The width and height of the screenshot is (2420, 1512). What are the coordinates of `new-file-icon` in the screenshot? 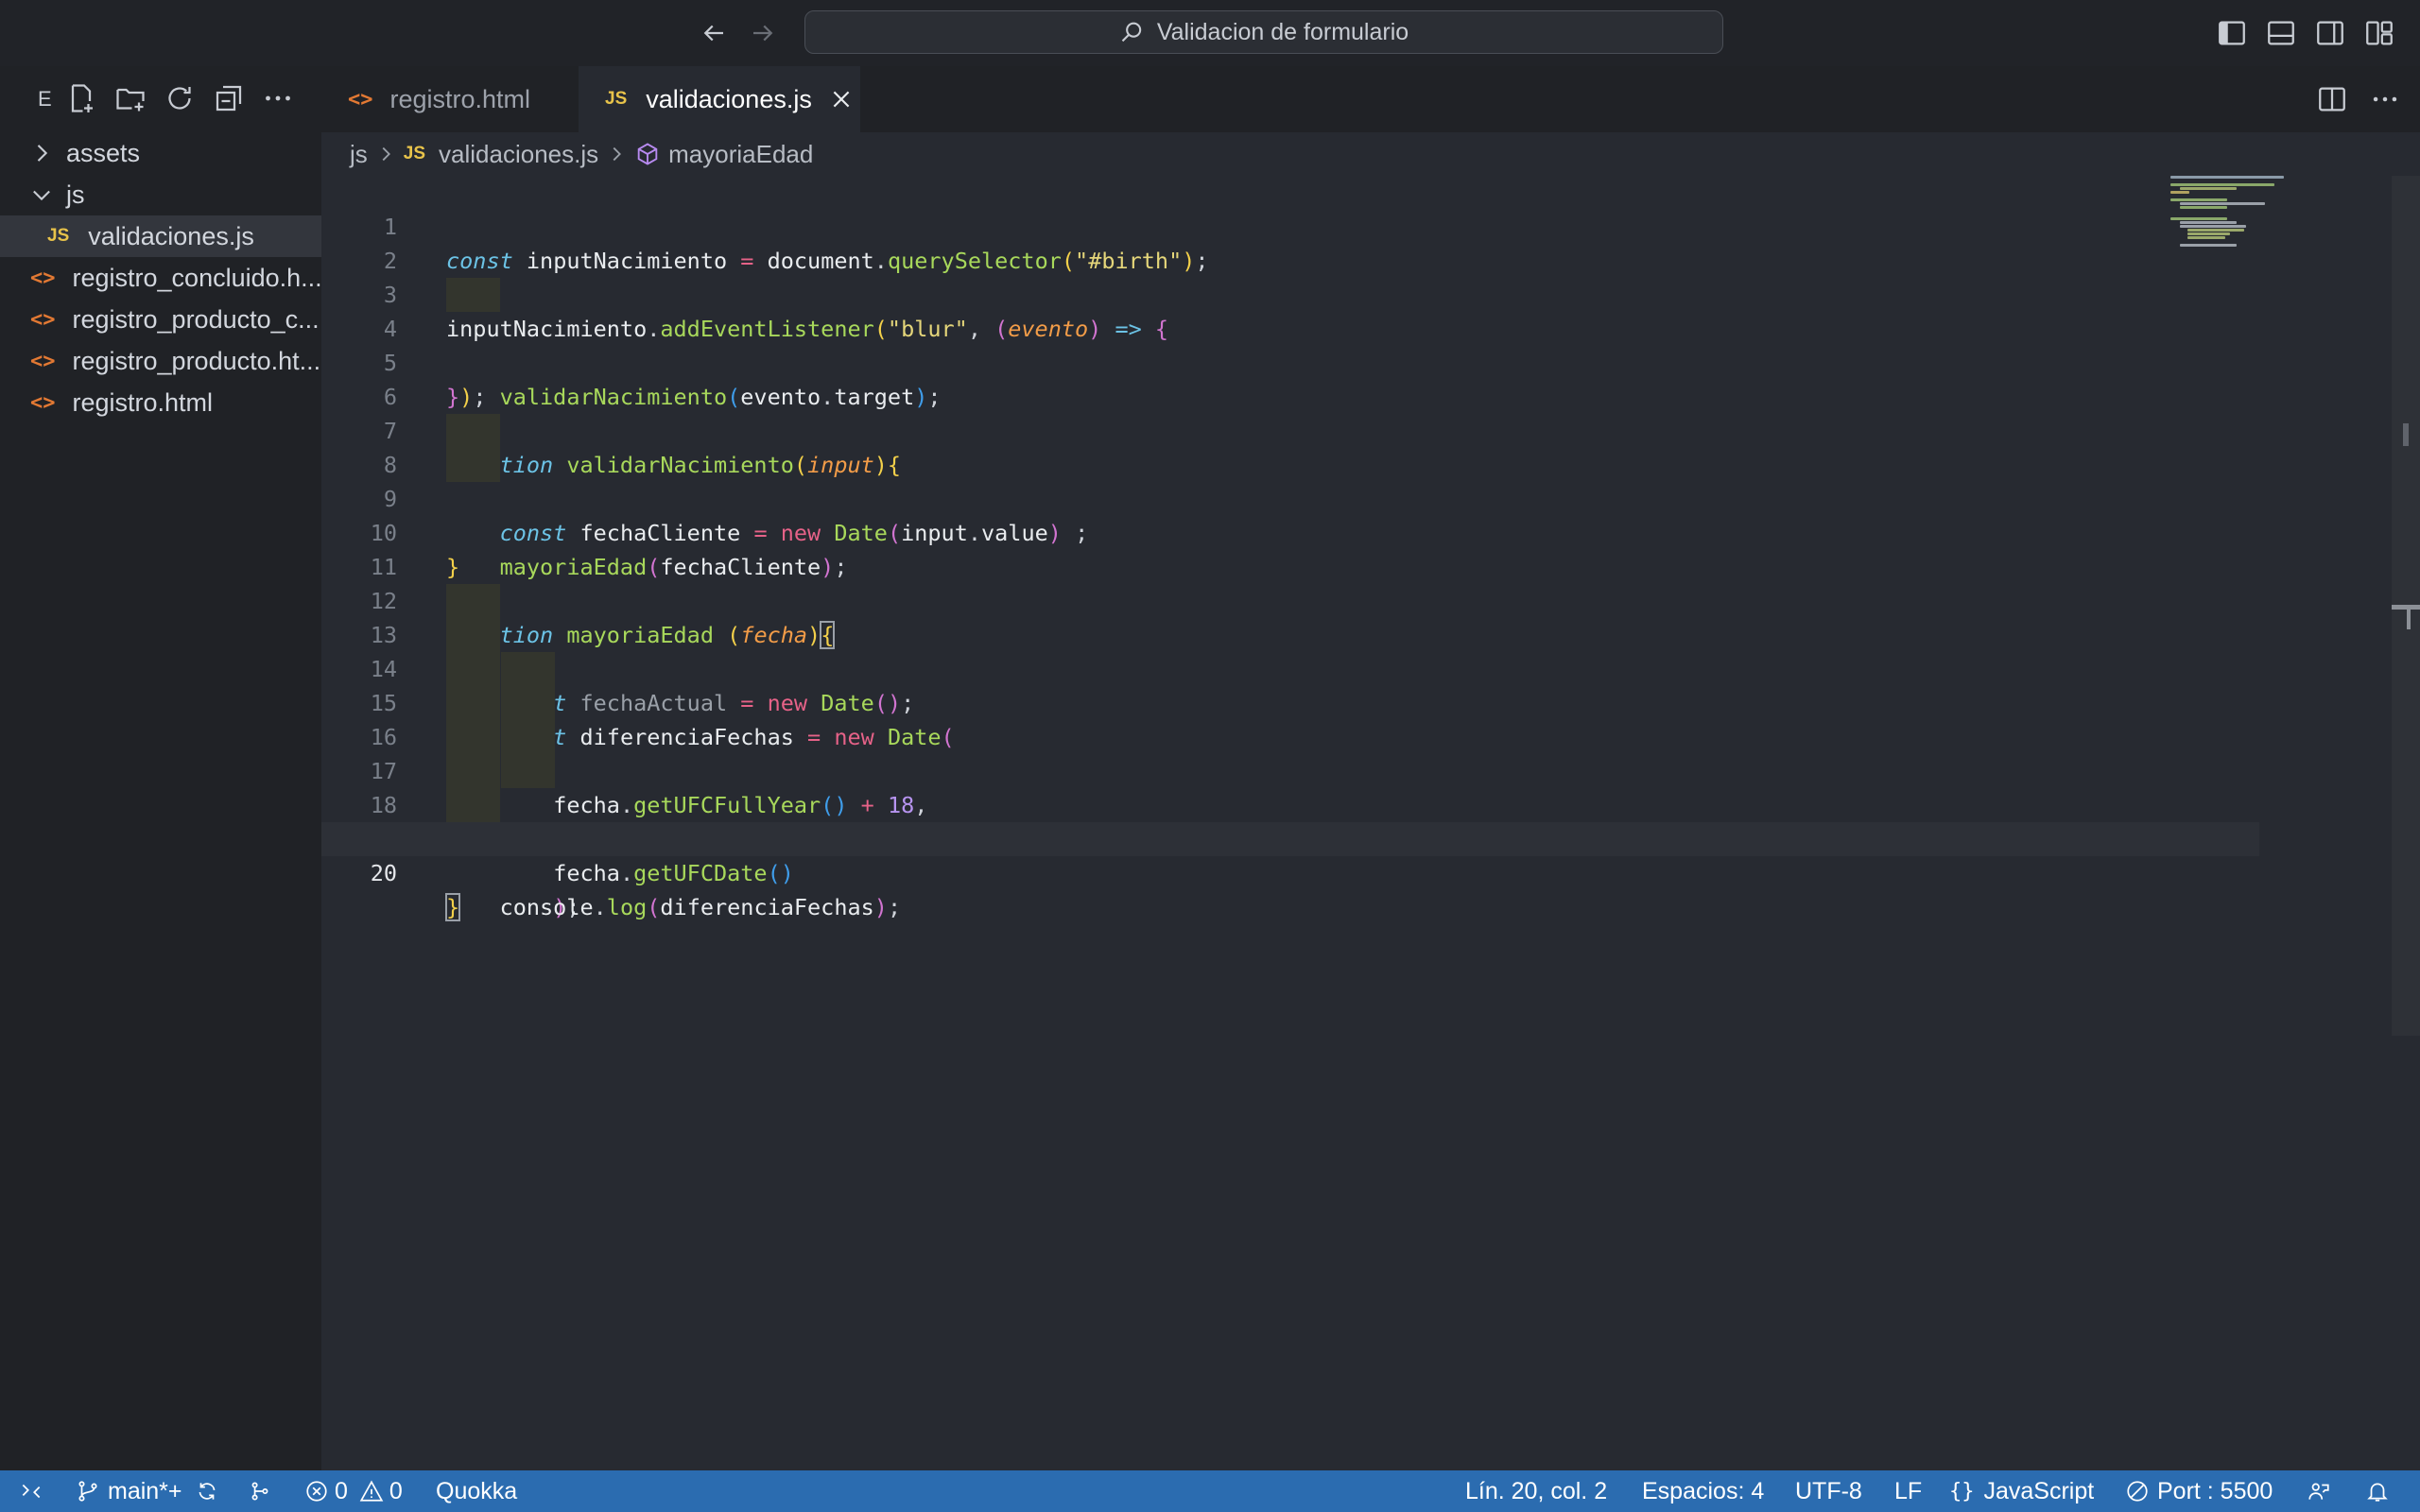 It's located at (82, 98).